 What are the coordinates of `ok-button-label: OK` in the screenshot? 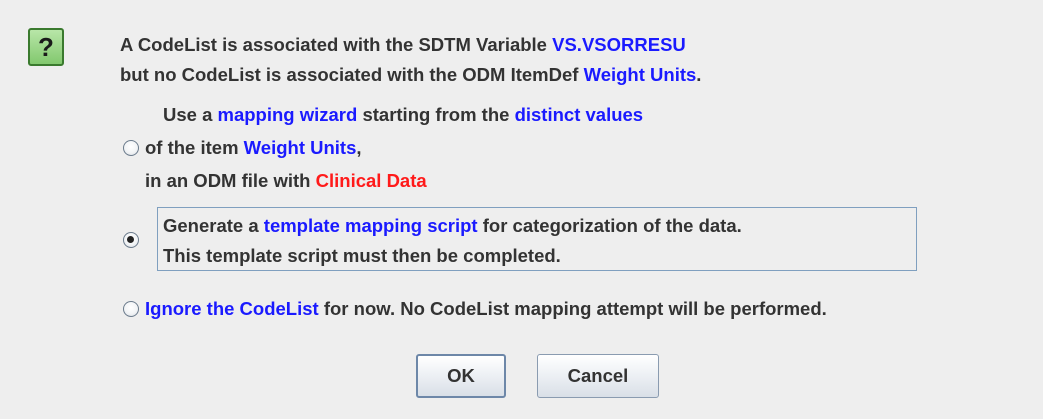 It's located at (461, 375).